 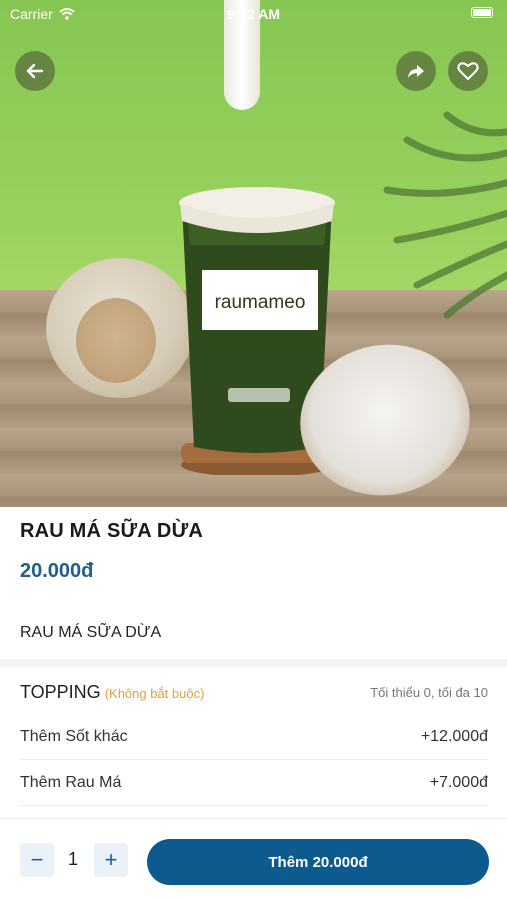 I want to click on add-to-cart-button: Thêm 20.000đ, so click(x=318, y=862).